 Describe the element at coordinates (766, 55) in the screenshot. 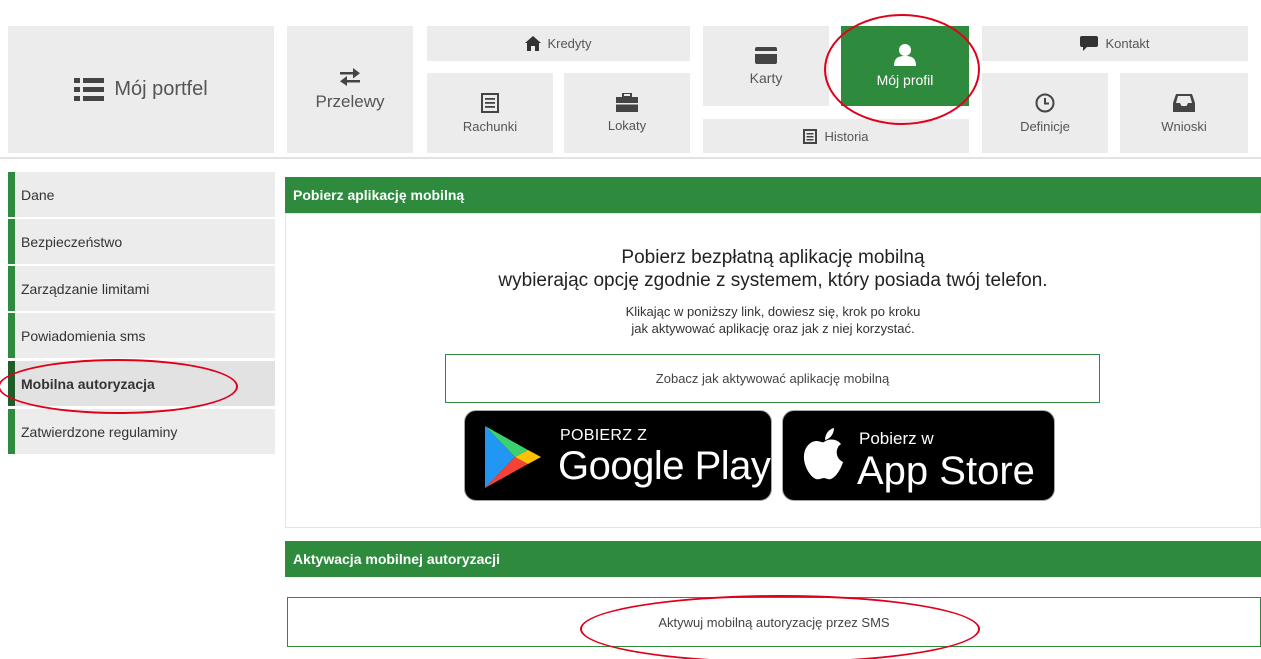

I see `credit-card-icon` at that location.